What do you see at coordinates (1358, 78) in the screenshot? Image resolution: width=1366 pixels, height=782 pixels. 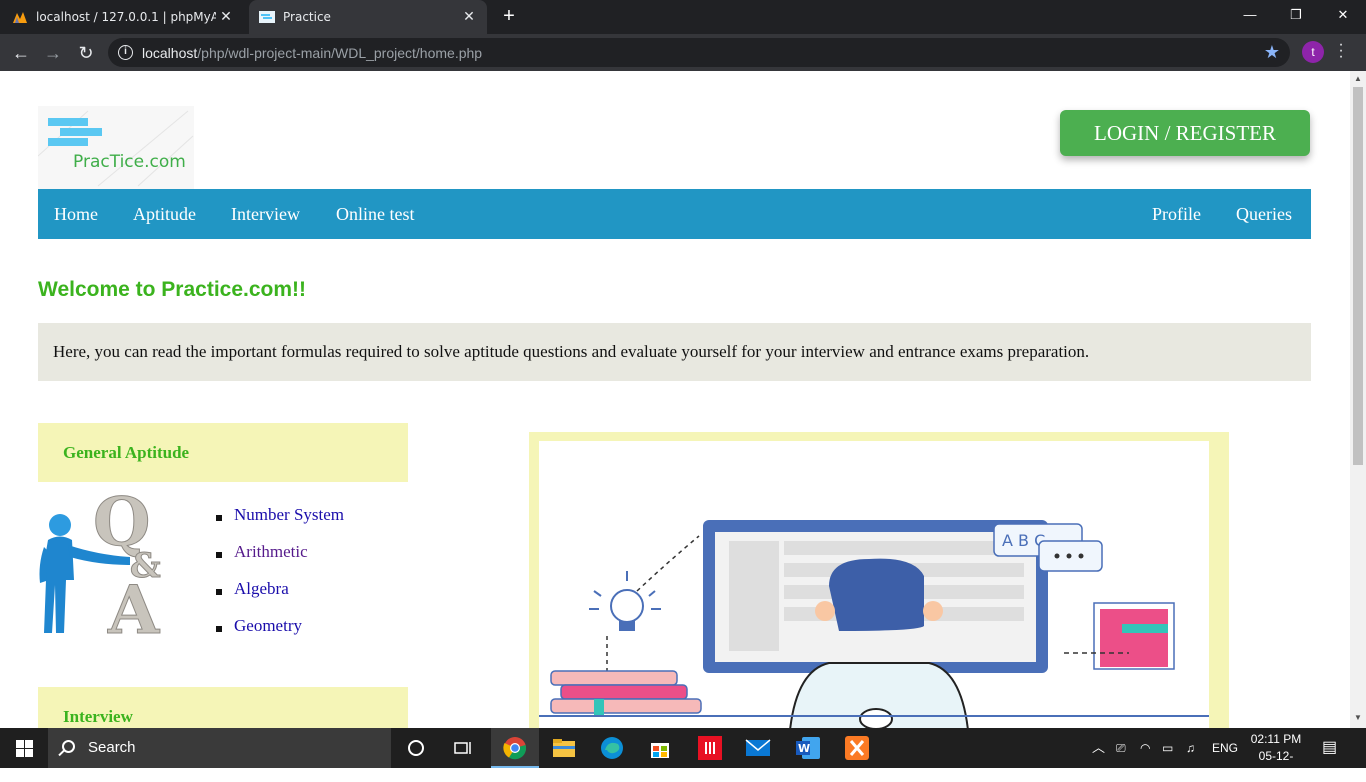 I see `scroll-up-icon: ▲` at bounding box center [1358, 78].